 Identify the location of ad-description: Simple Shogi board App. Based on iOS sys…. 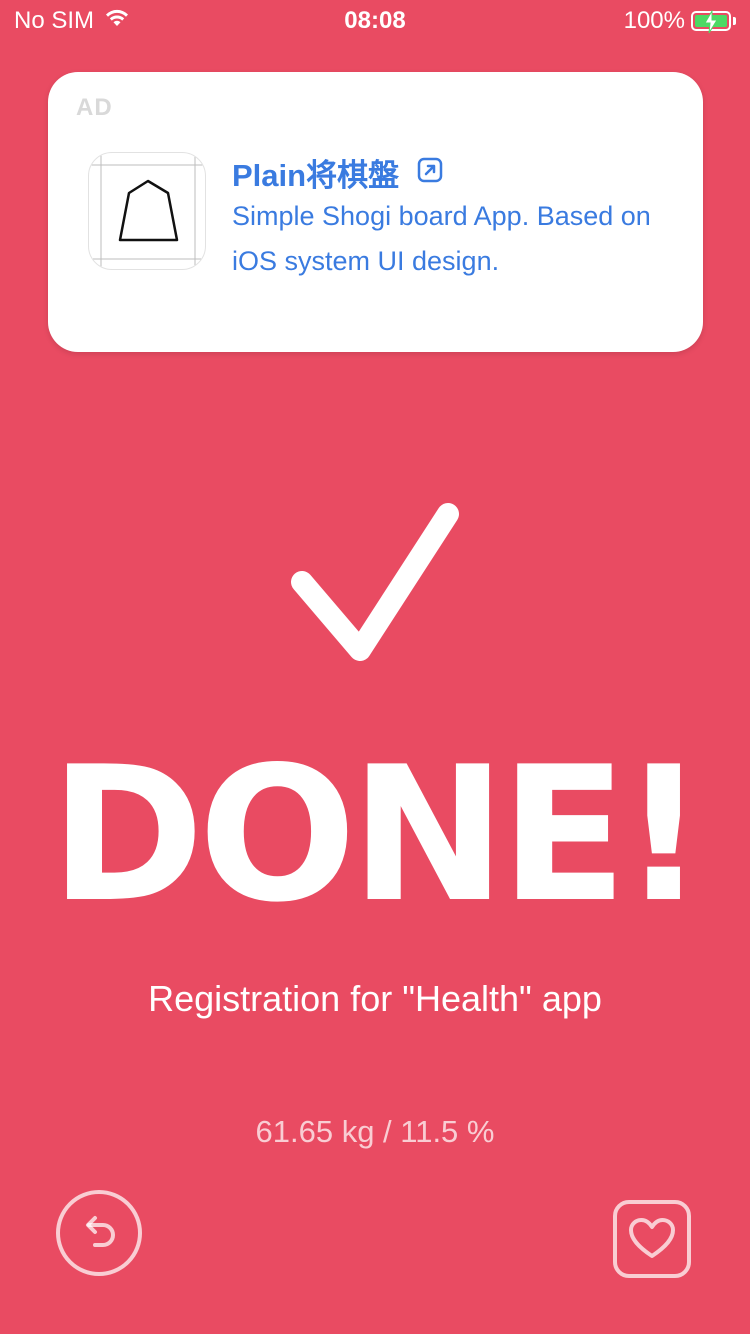
(441, 238).